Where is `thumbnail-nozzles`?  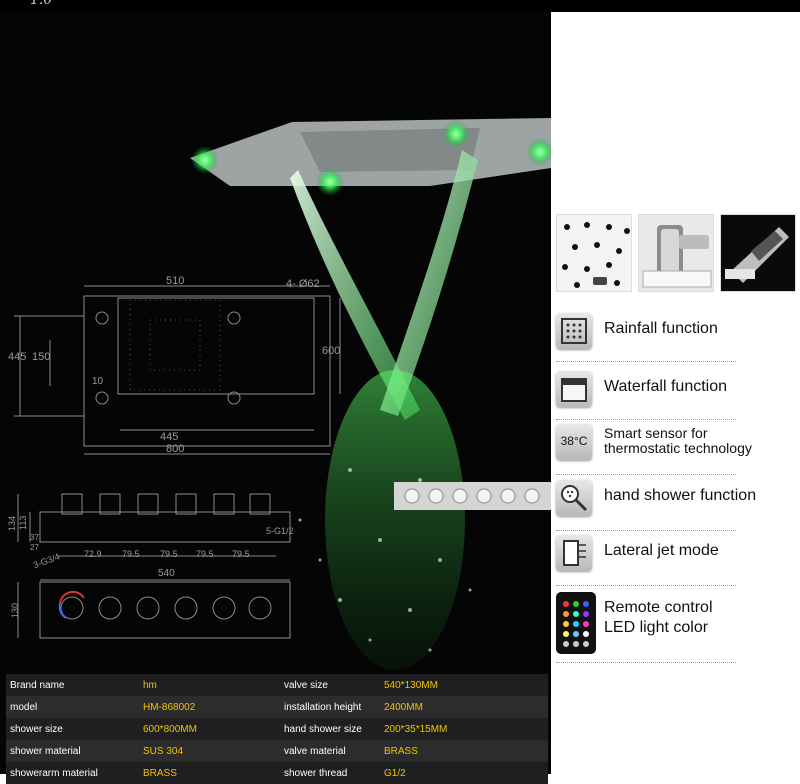
thumbnail-nozzles is located at coordinates (594, 253).